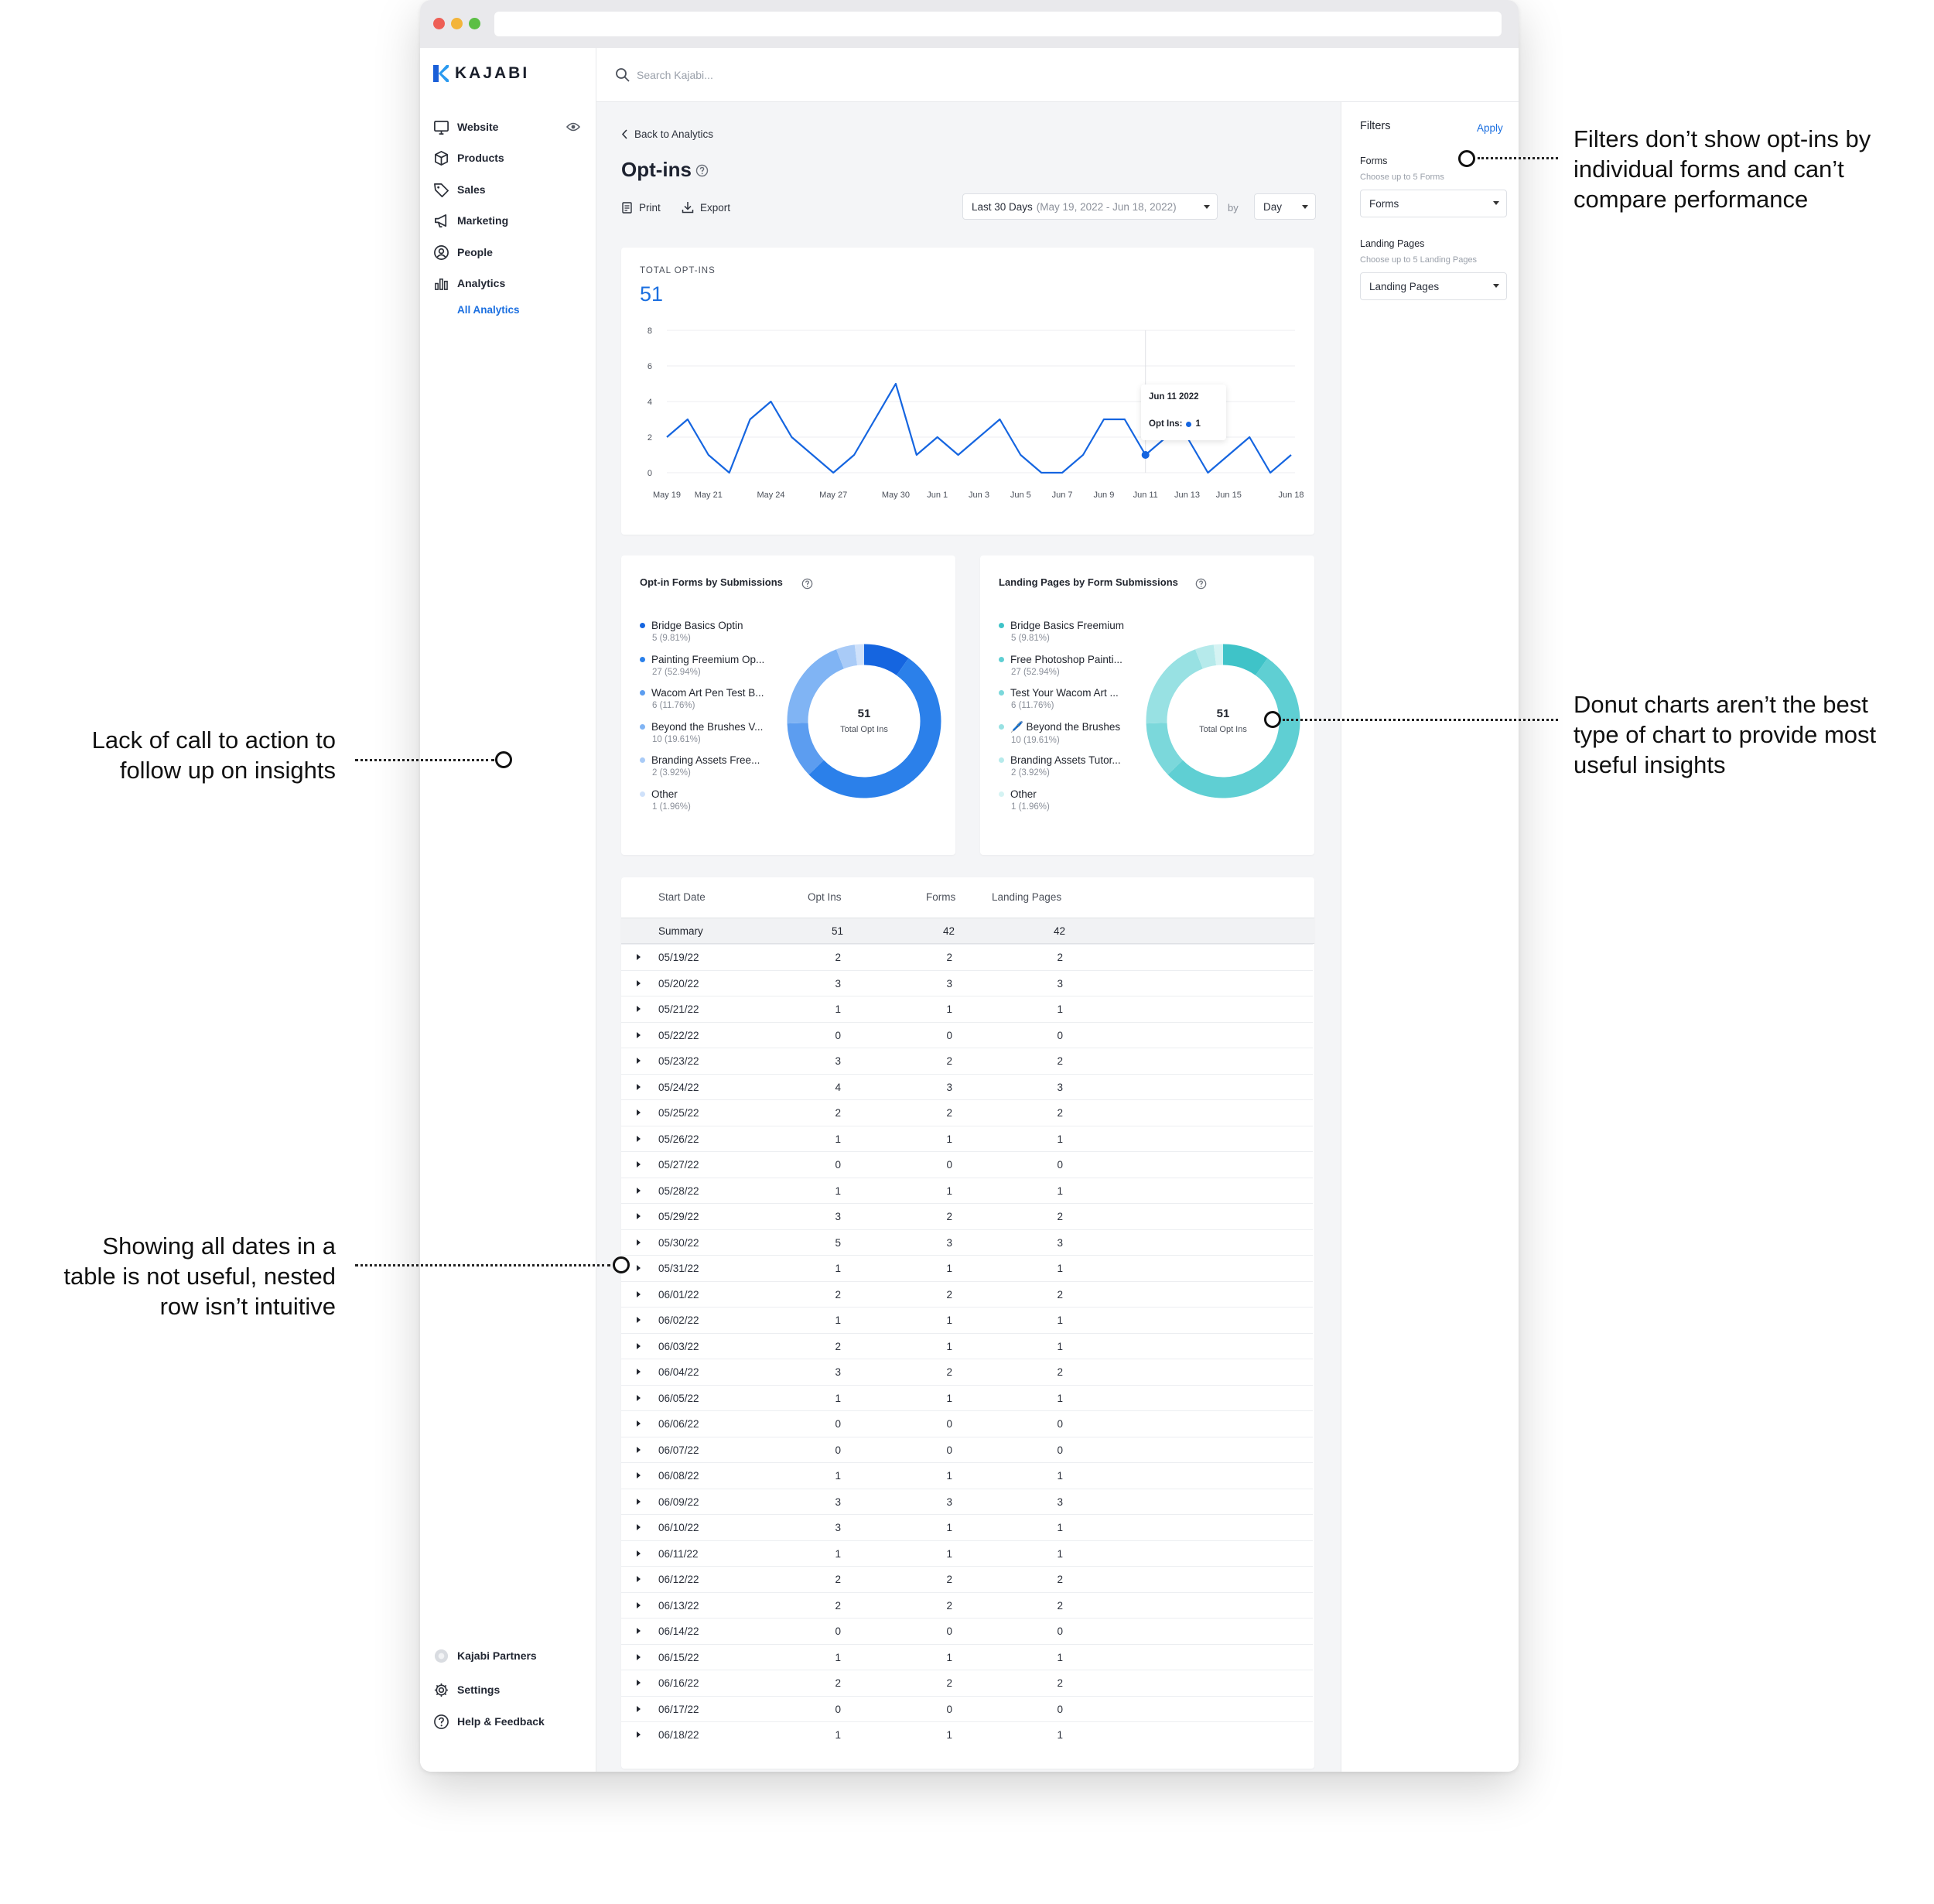  What do you see at coordinates (940, 897) in the screenshot?
I see `header-forms: Forms` at bounding box center [940, 897].